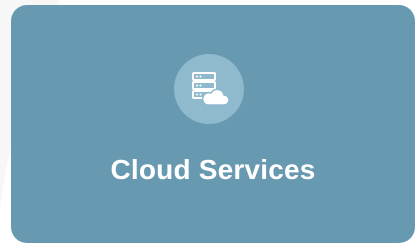  I want to click on server-cloud-icon, so click(209, 89).